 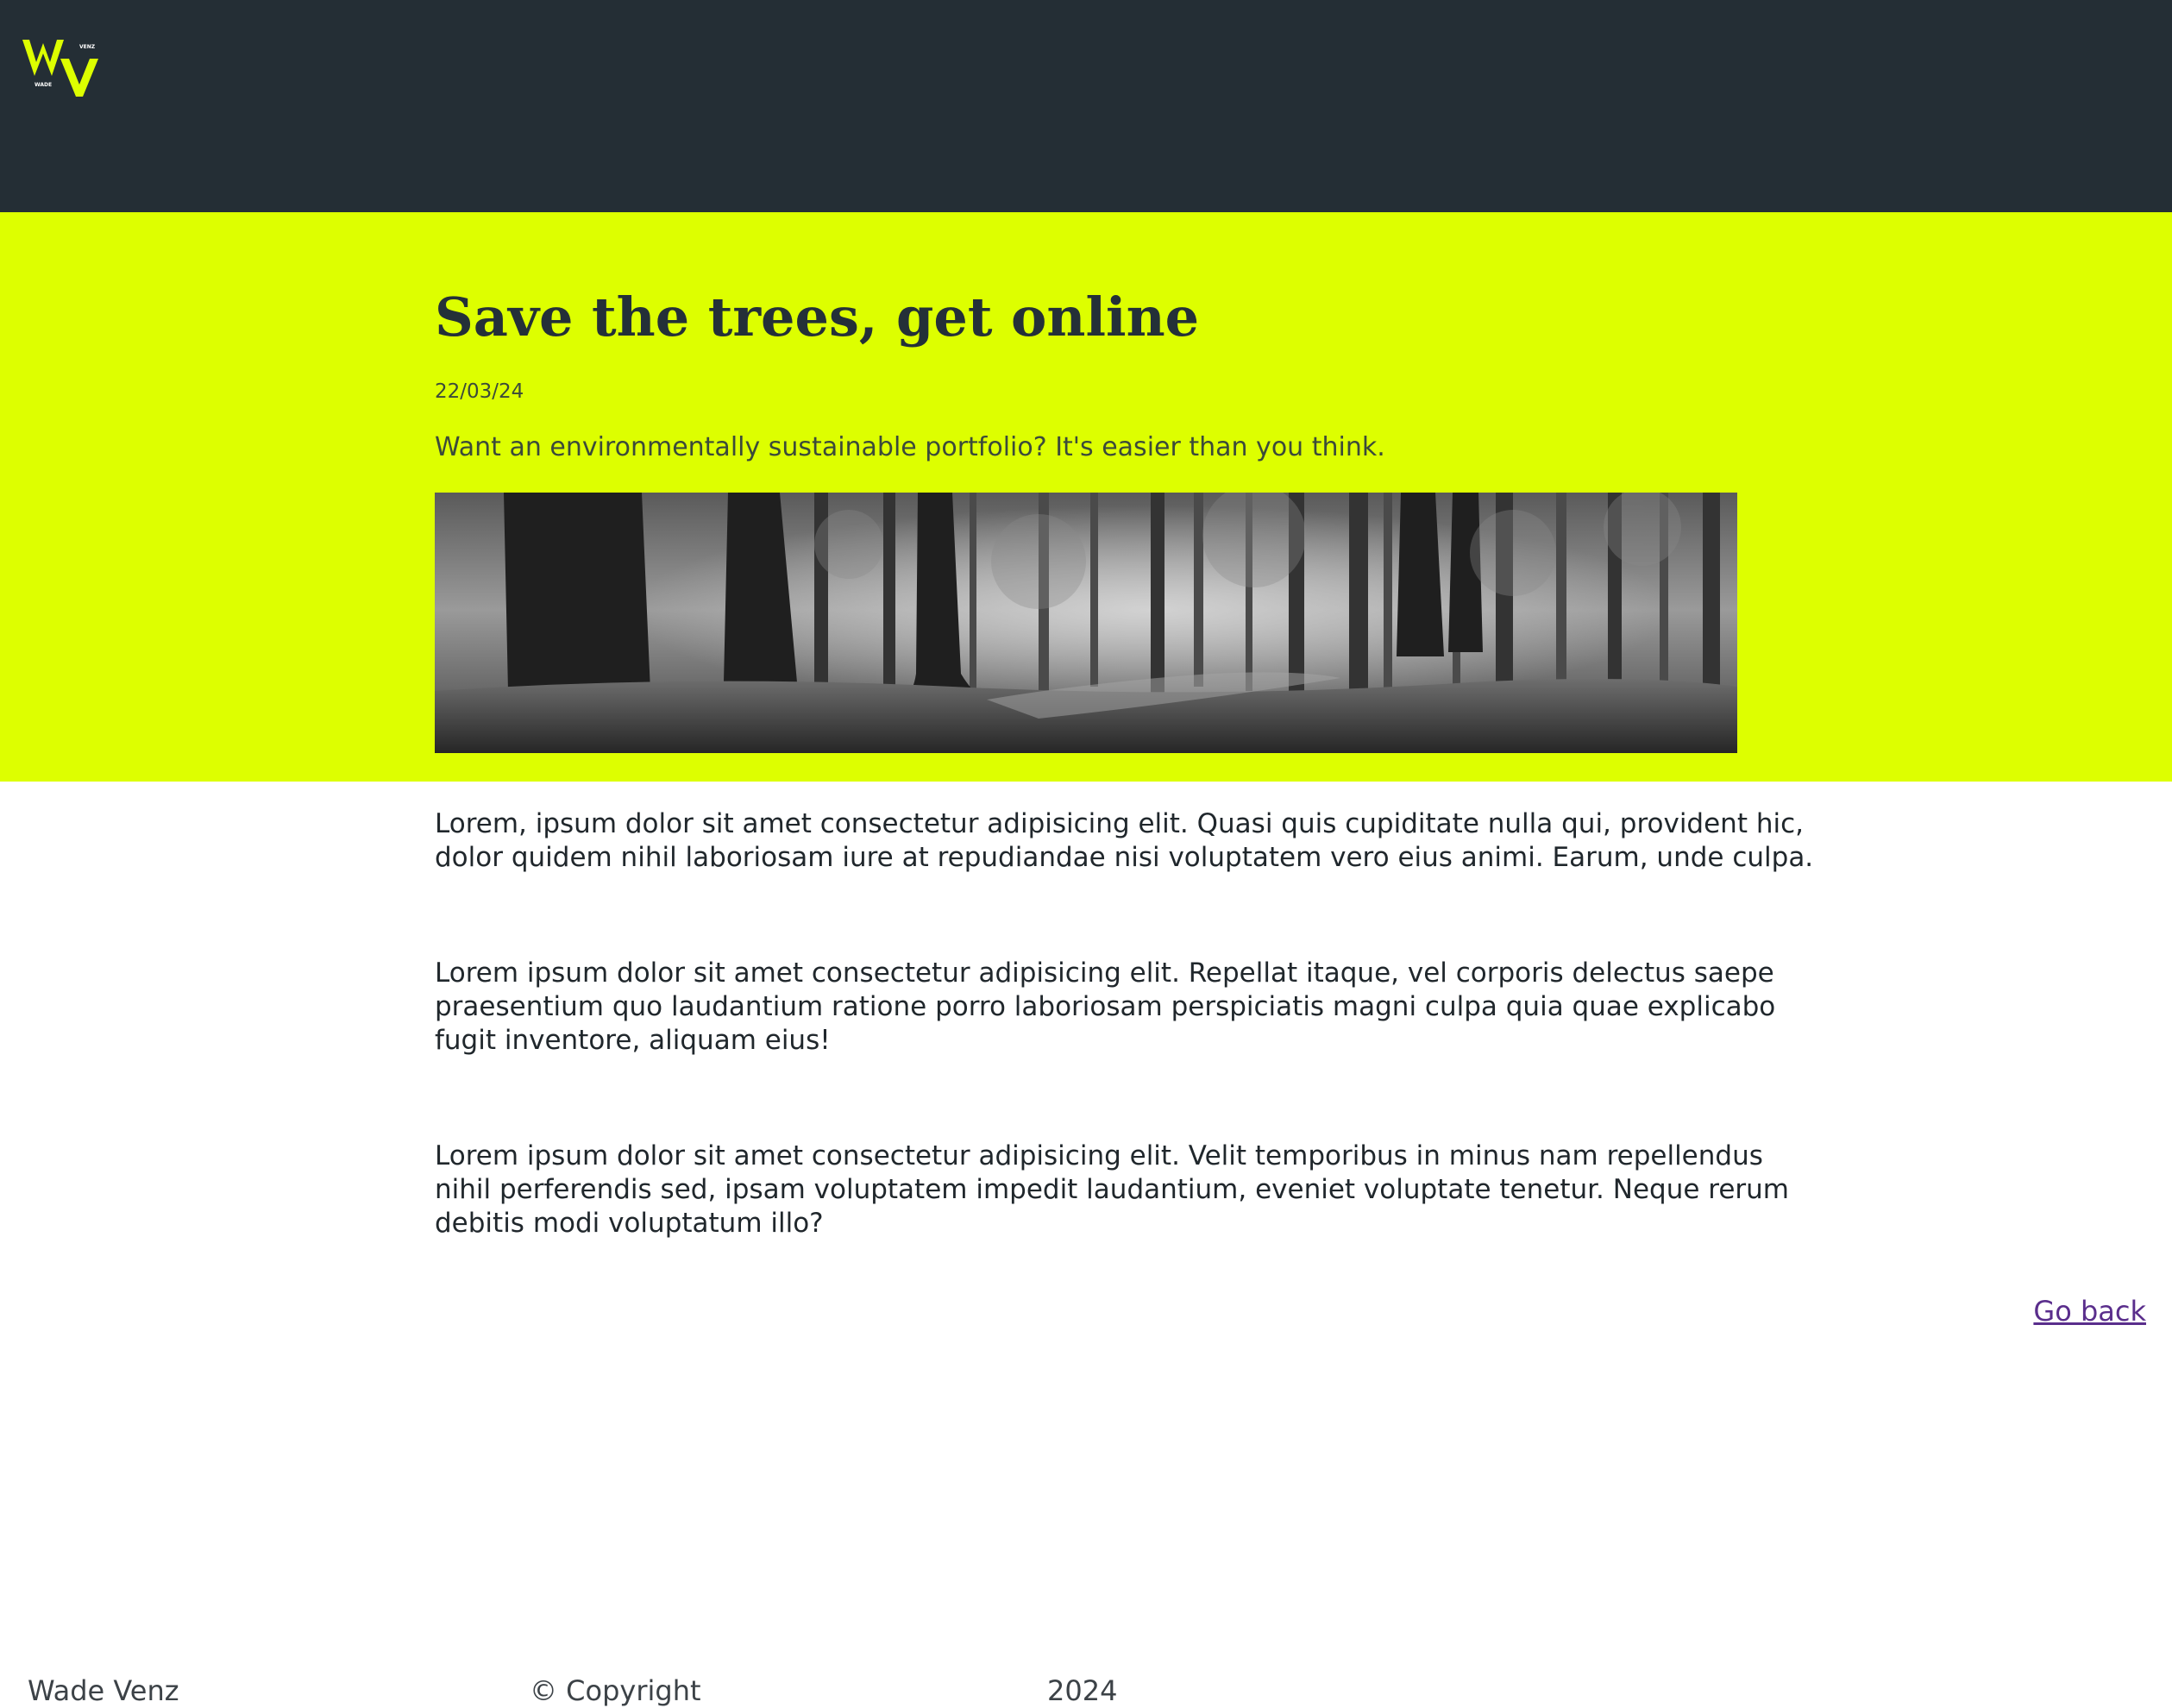 I want to click on footer-copyright: © Copyright, so click(x=615, y=1690).